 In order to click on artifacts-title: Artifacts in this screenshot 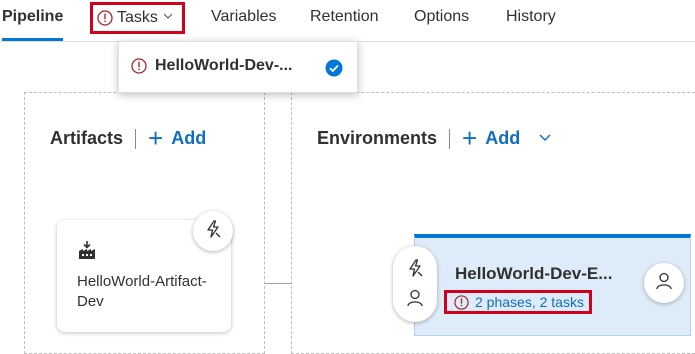, I will do `click(87, 138)`.